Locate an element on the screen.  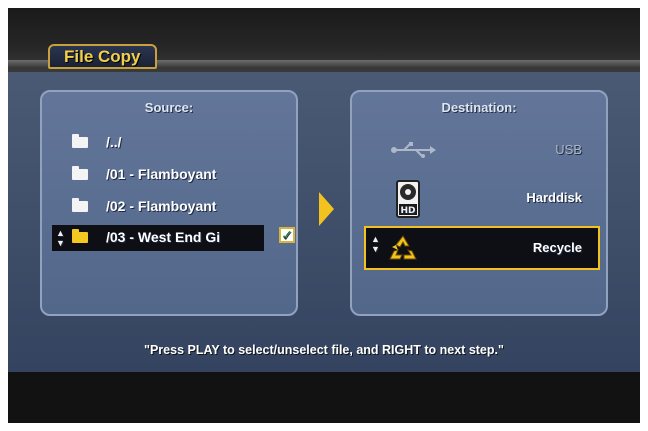
source-header: Source: is located at coordinates (169, 107).